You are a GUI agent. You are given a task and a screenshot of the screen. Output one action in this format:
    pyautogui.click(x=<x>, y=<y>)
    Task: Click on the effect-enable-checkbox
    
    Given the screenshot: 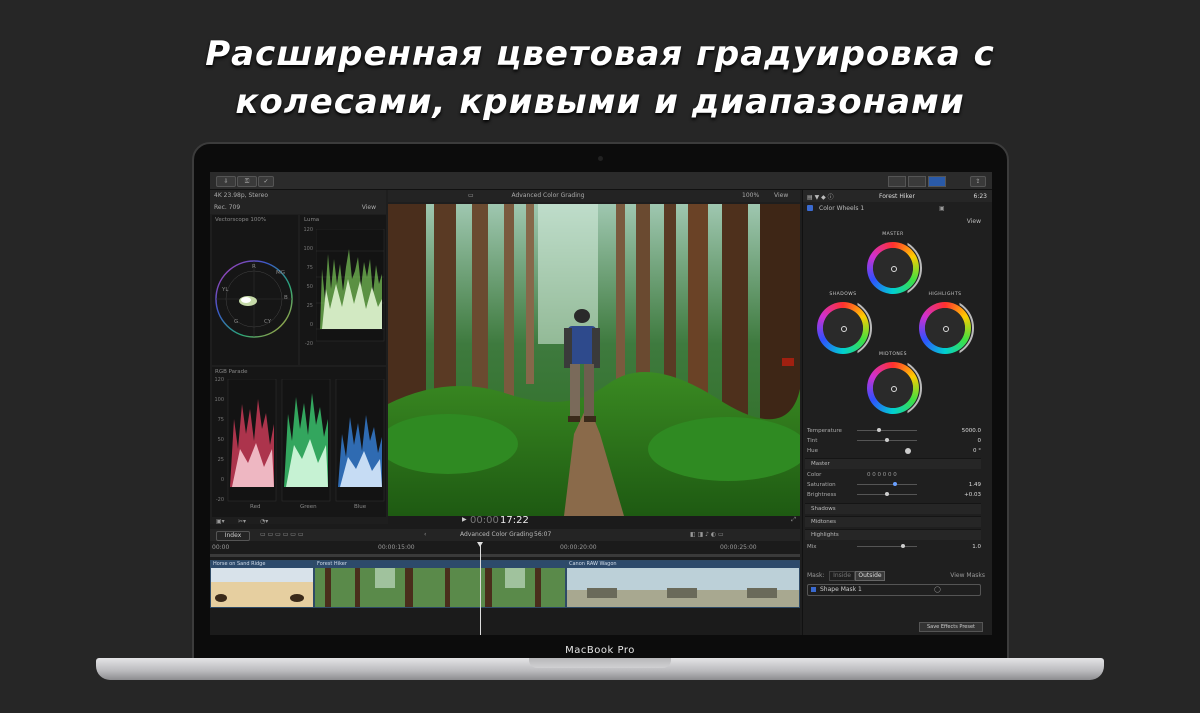 What is the action you would take?
    pyautogui.click(x=810, y=208)
    